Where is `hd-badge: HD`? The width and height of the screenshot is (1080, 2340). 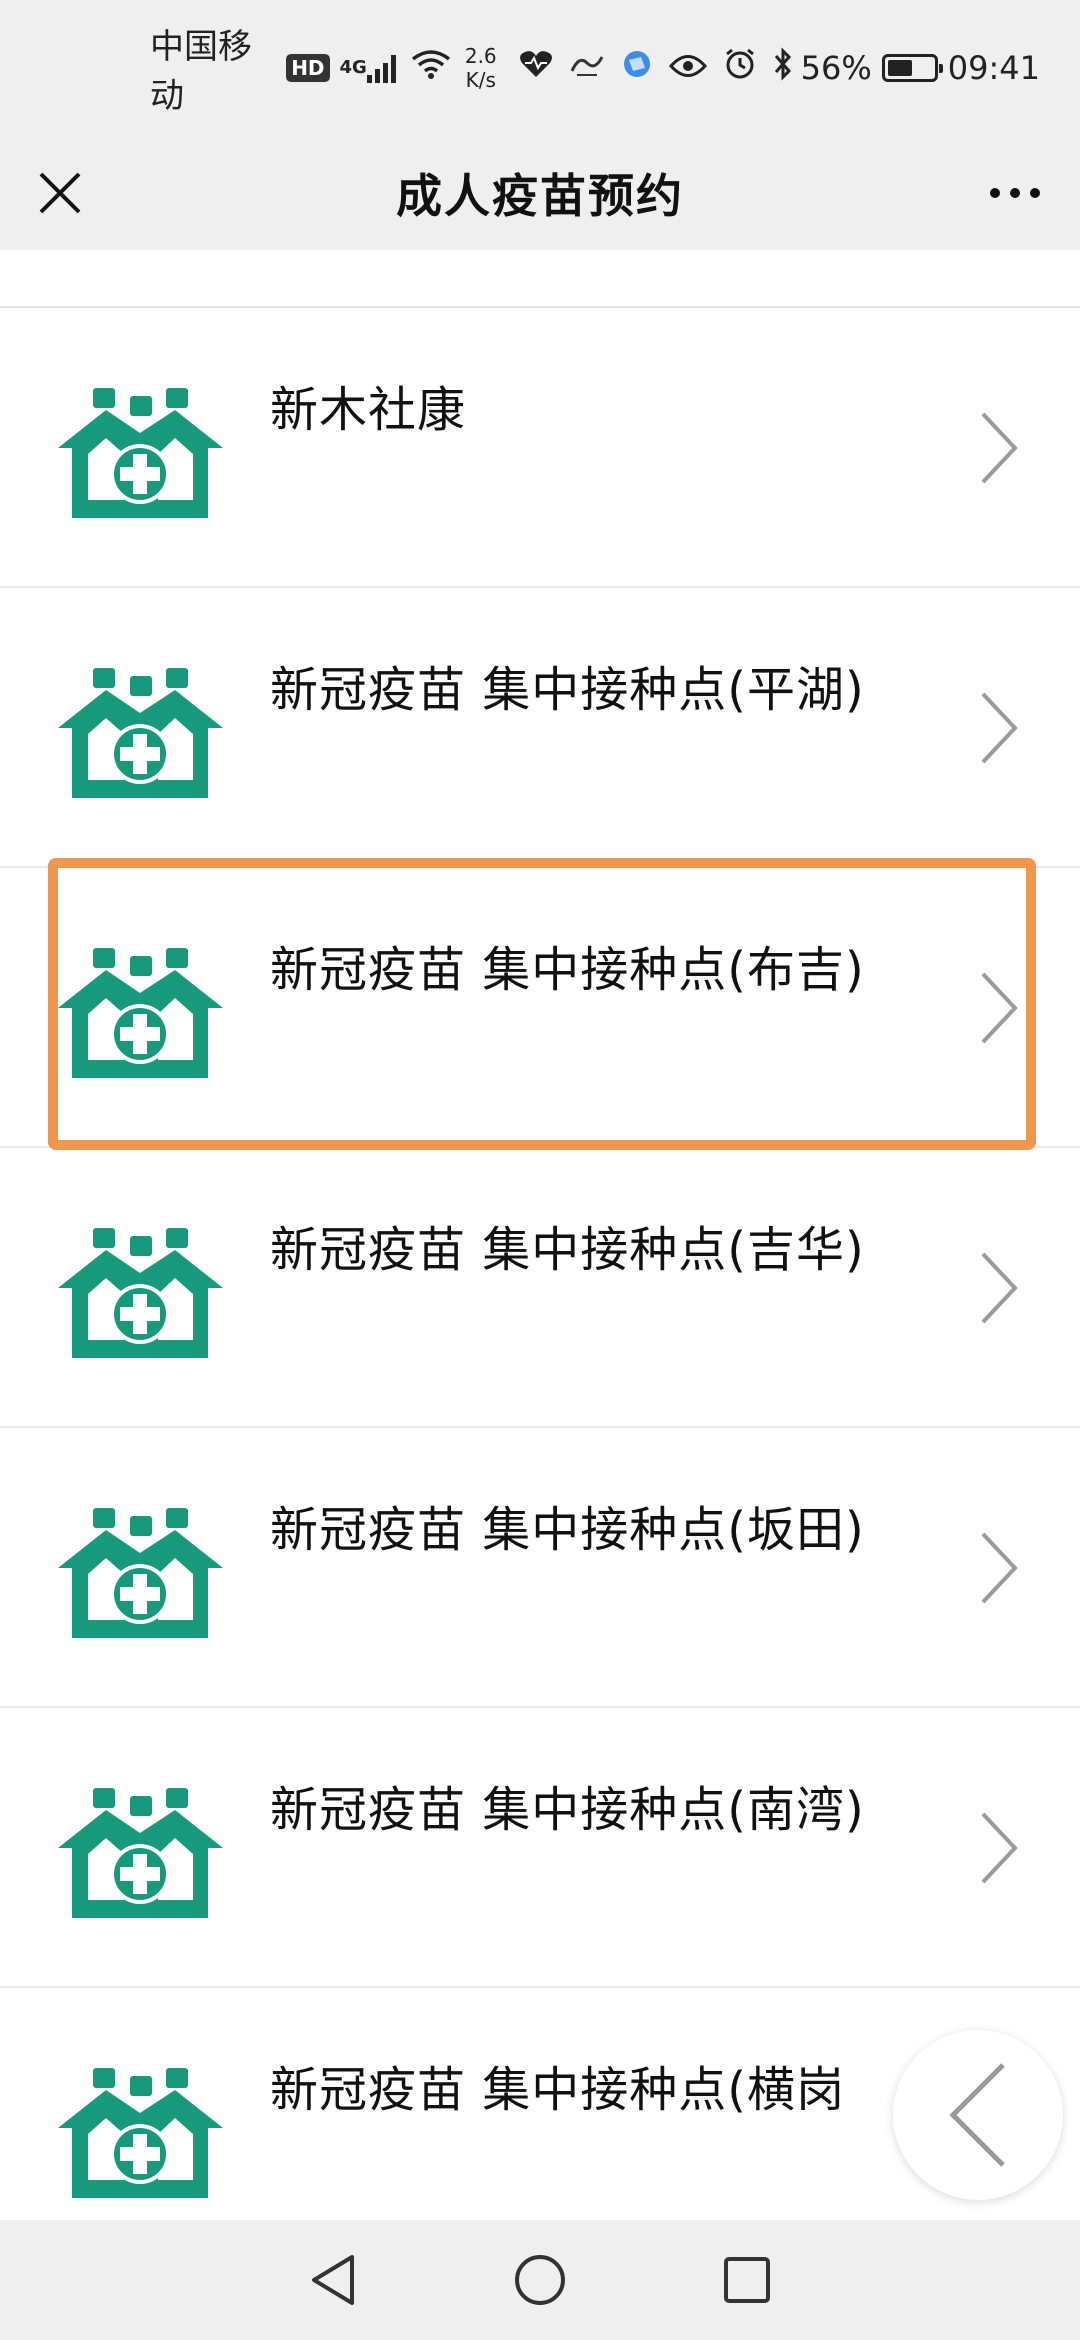 hd-badge: HD is located at coordinates (308, 67).